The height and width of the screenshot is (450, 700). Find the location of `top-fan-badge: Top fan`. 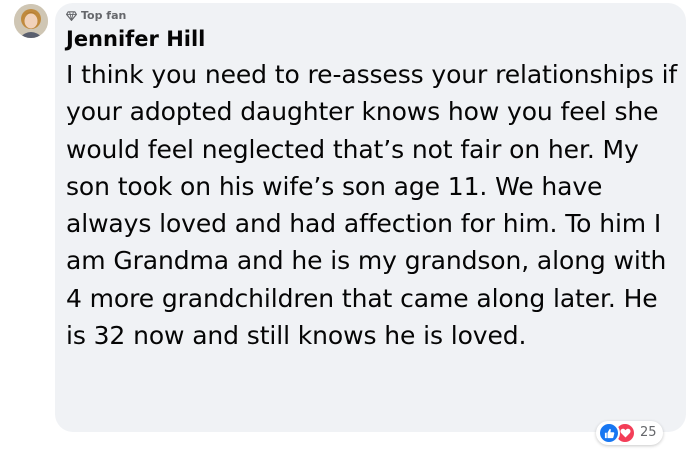

top-fan-badge: Top fan is located at coordinates (96, 16).